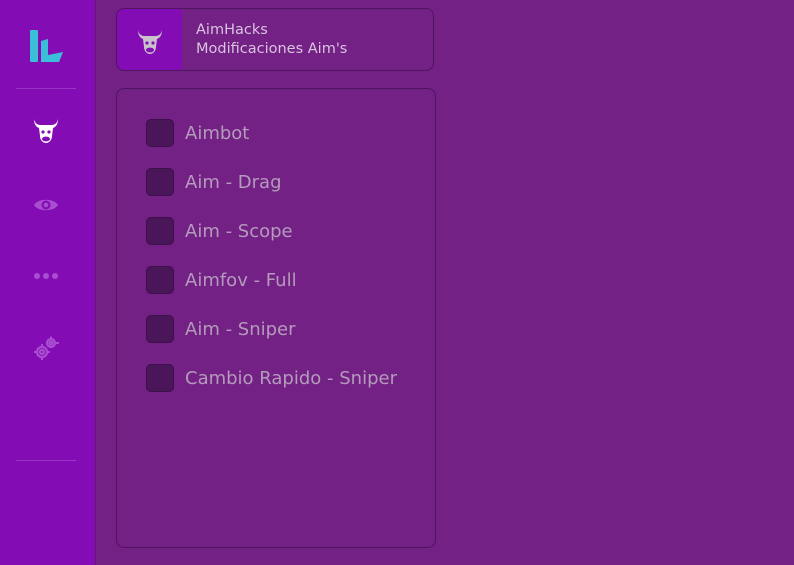 The image size is (794, 565). Describe the element at coordinates (275, 39) in the screenshot. I see `section-header-card: AimHacks Modificaciones Aim's` at that location.